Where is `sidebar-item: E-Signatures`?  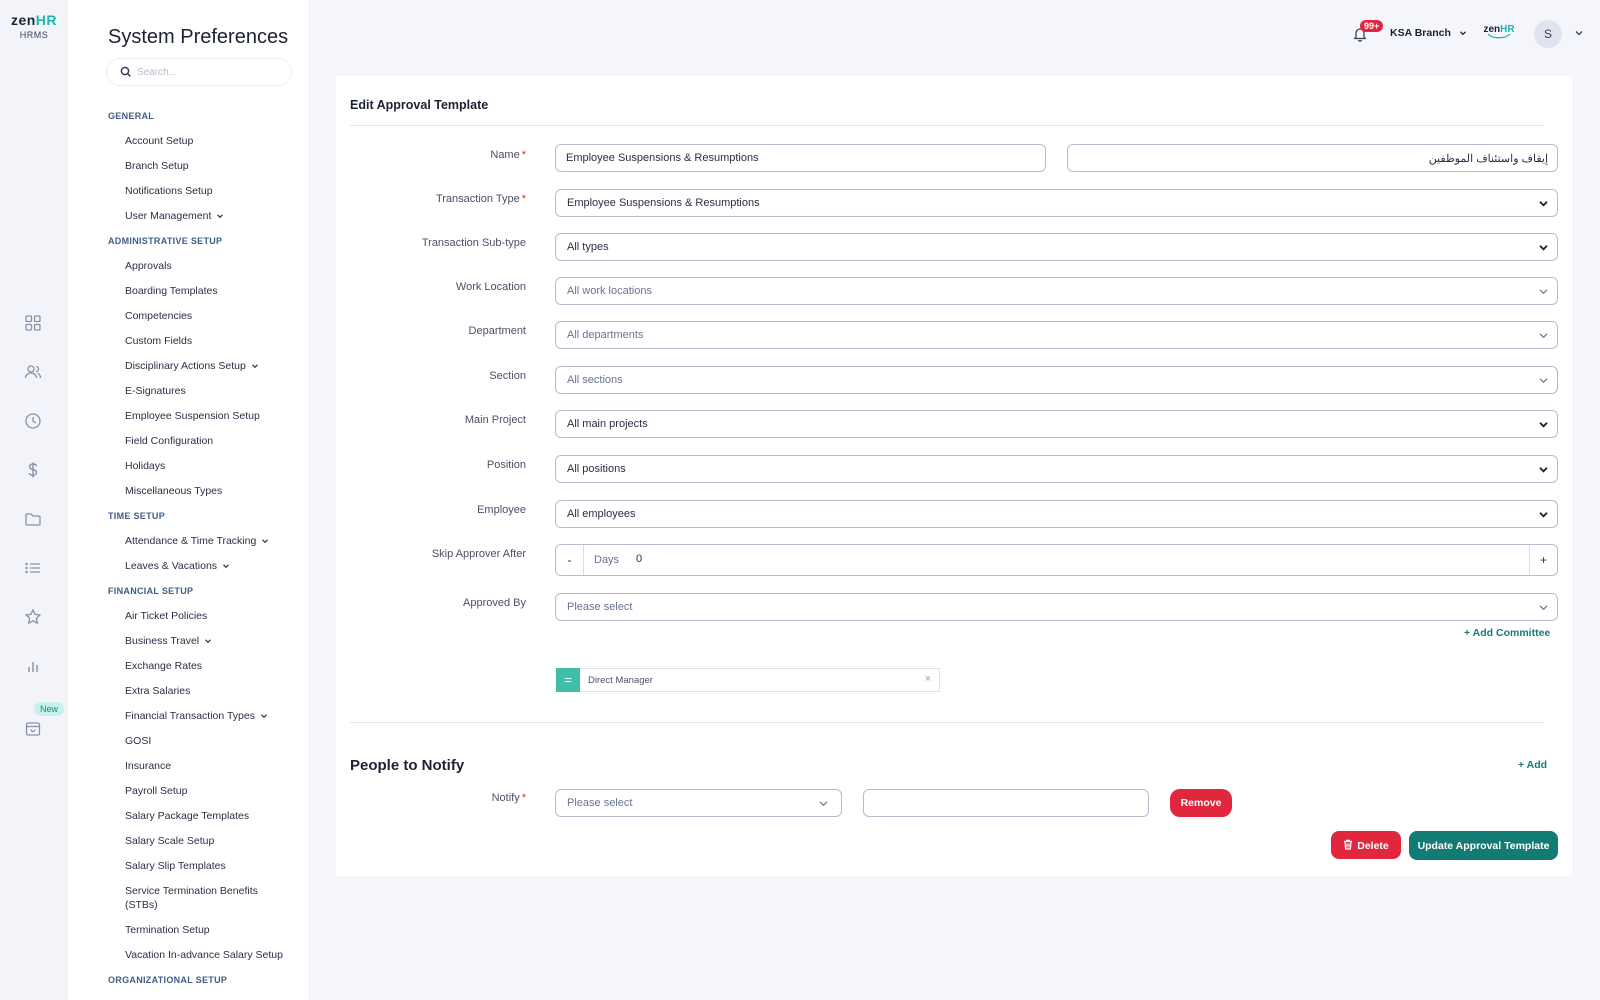 sidebar-item: E-Signatures is located at coordinates (206, 391).